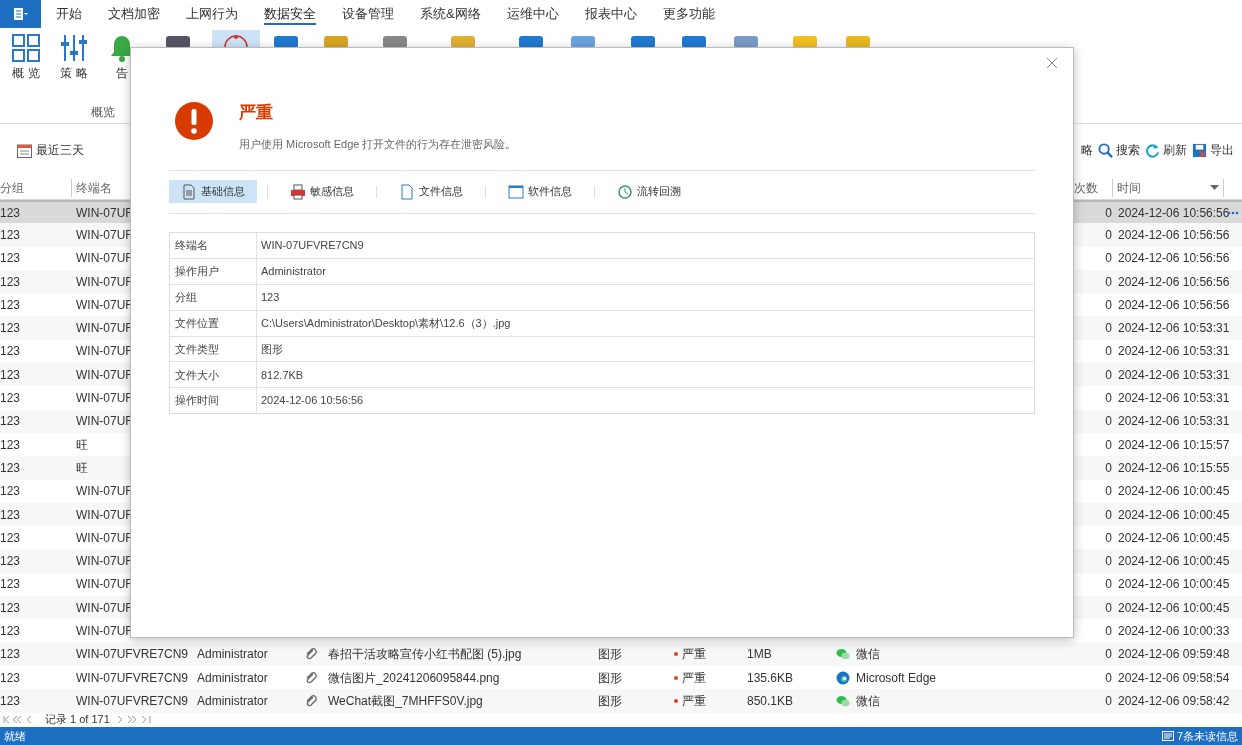  What do you see at coordinates (213, 191) in the screenshot?
I see `dialog-tab: 基础信息` at bounding box center [213, 191].